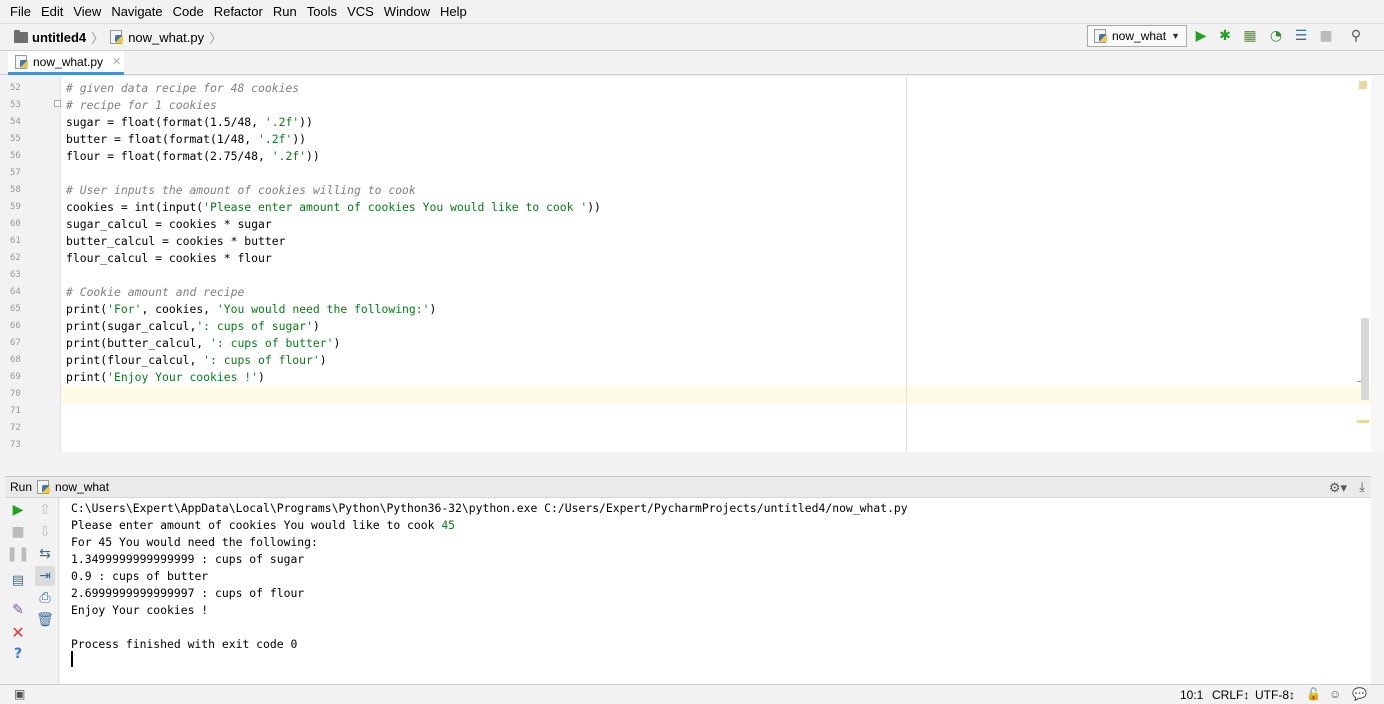 The width and height of the screenshot is (1384, 704). Describe the element at coordinates (1139, 36) in the screenshot. I see `run-configuration-label: now_what` at that location.